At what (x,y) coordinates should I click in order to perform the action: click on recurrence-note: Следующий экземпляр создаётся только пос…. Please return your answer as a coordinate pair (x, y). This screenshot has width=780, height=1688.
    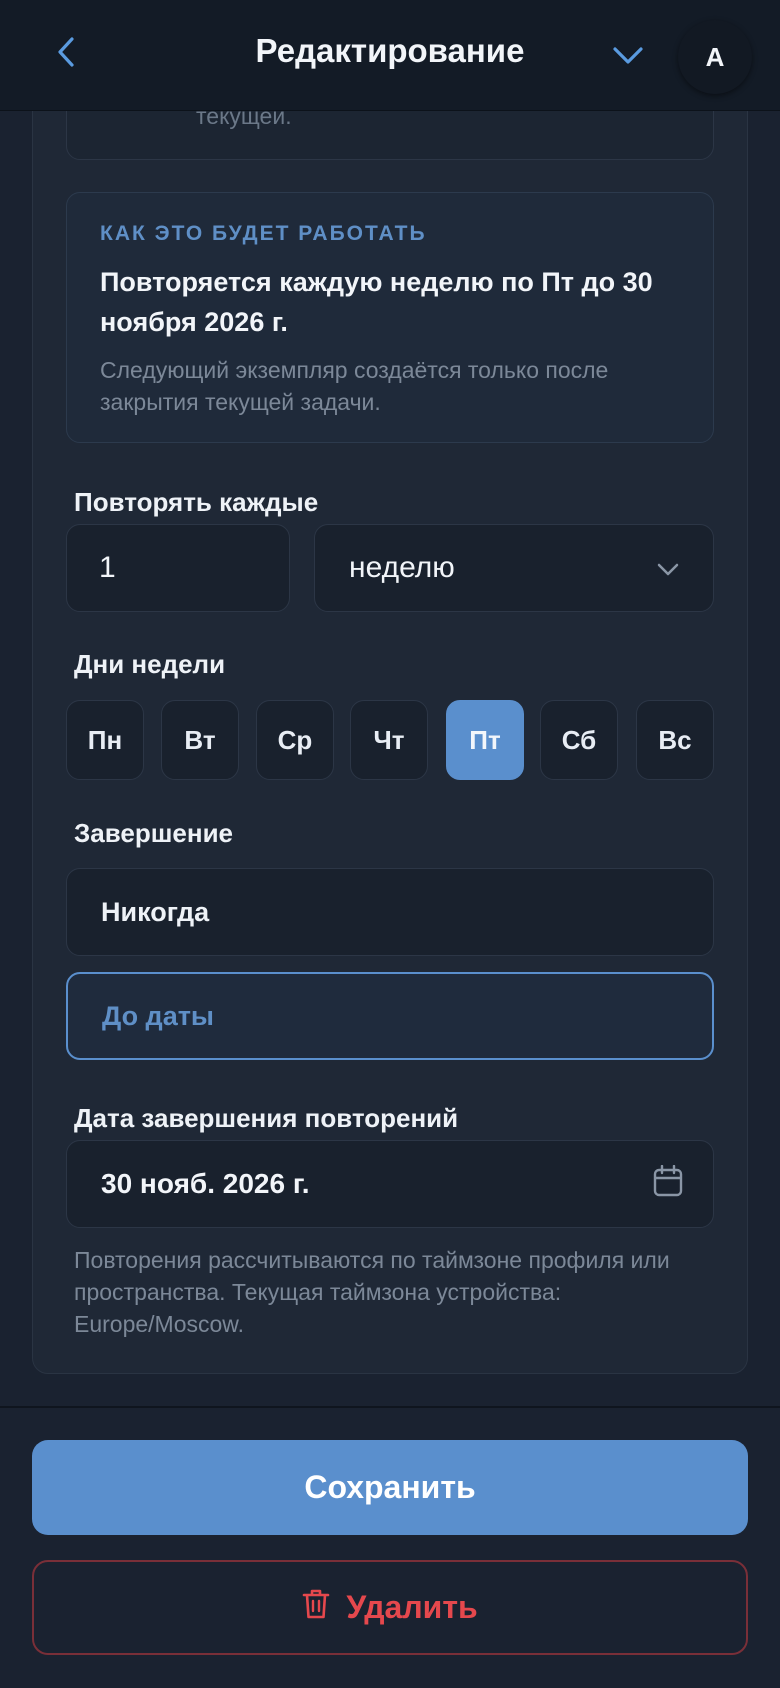
    Looking at the image, I should click on (354, 386).